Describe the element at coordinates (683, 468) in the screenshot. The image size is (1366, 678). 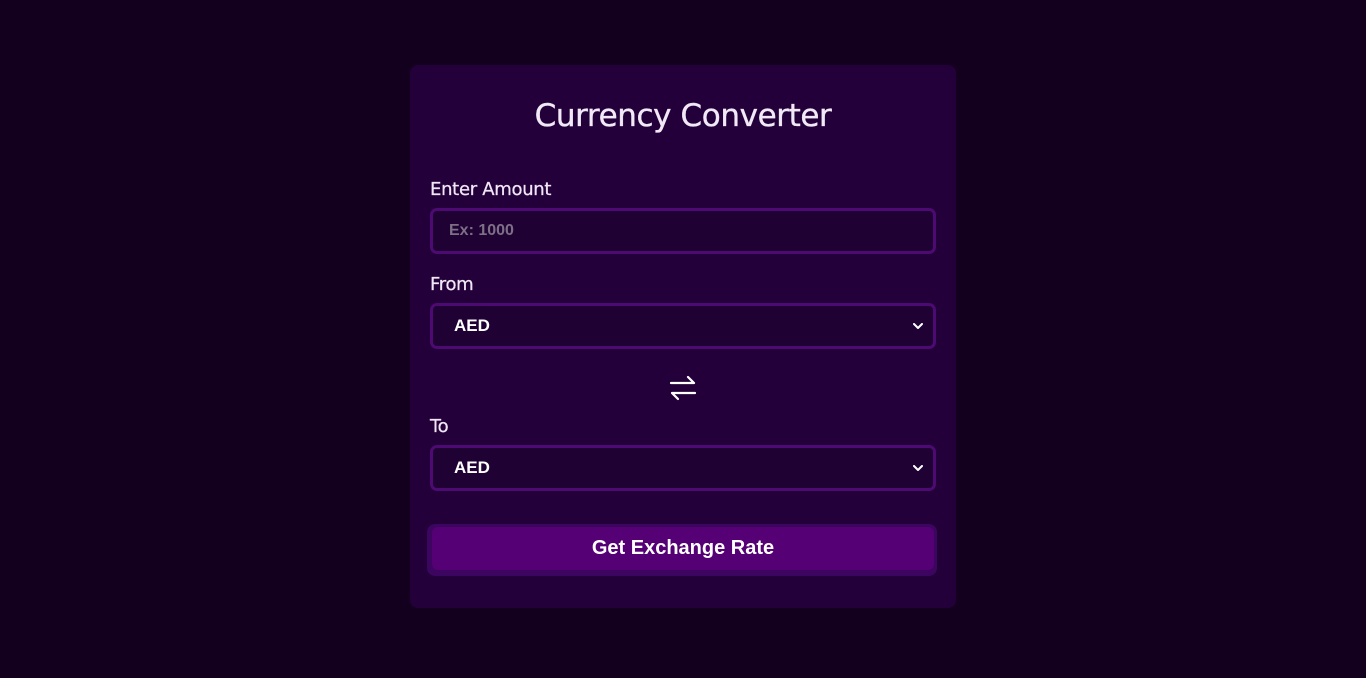
I see `to-currency-select: AED` at that location.